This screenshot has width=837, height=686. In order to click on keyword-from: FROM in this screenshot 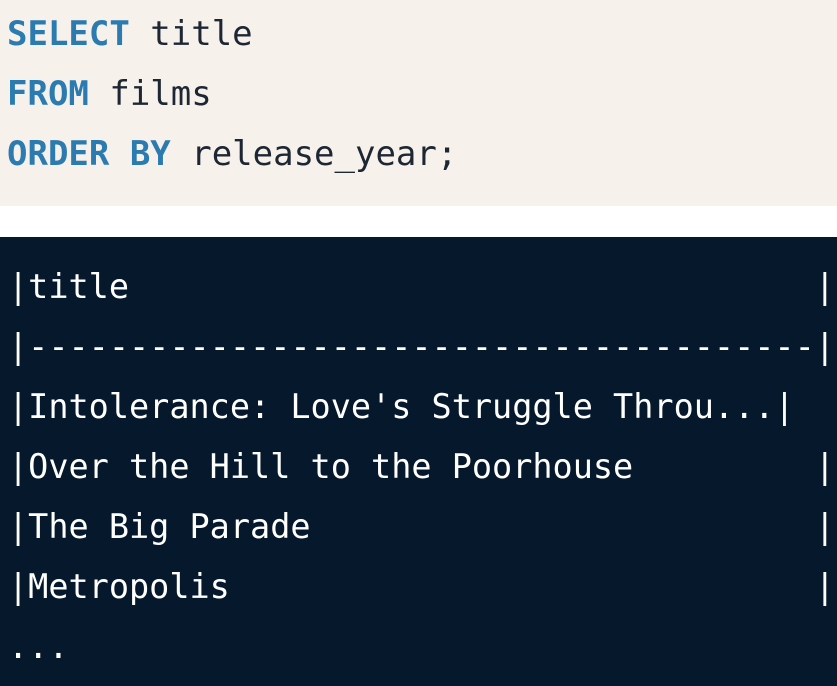, I will do `click(48, 94)`.